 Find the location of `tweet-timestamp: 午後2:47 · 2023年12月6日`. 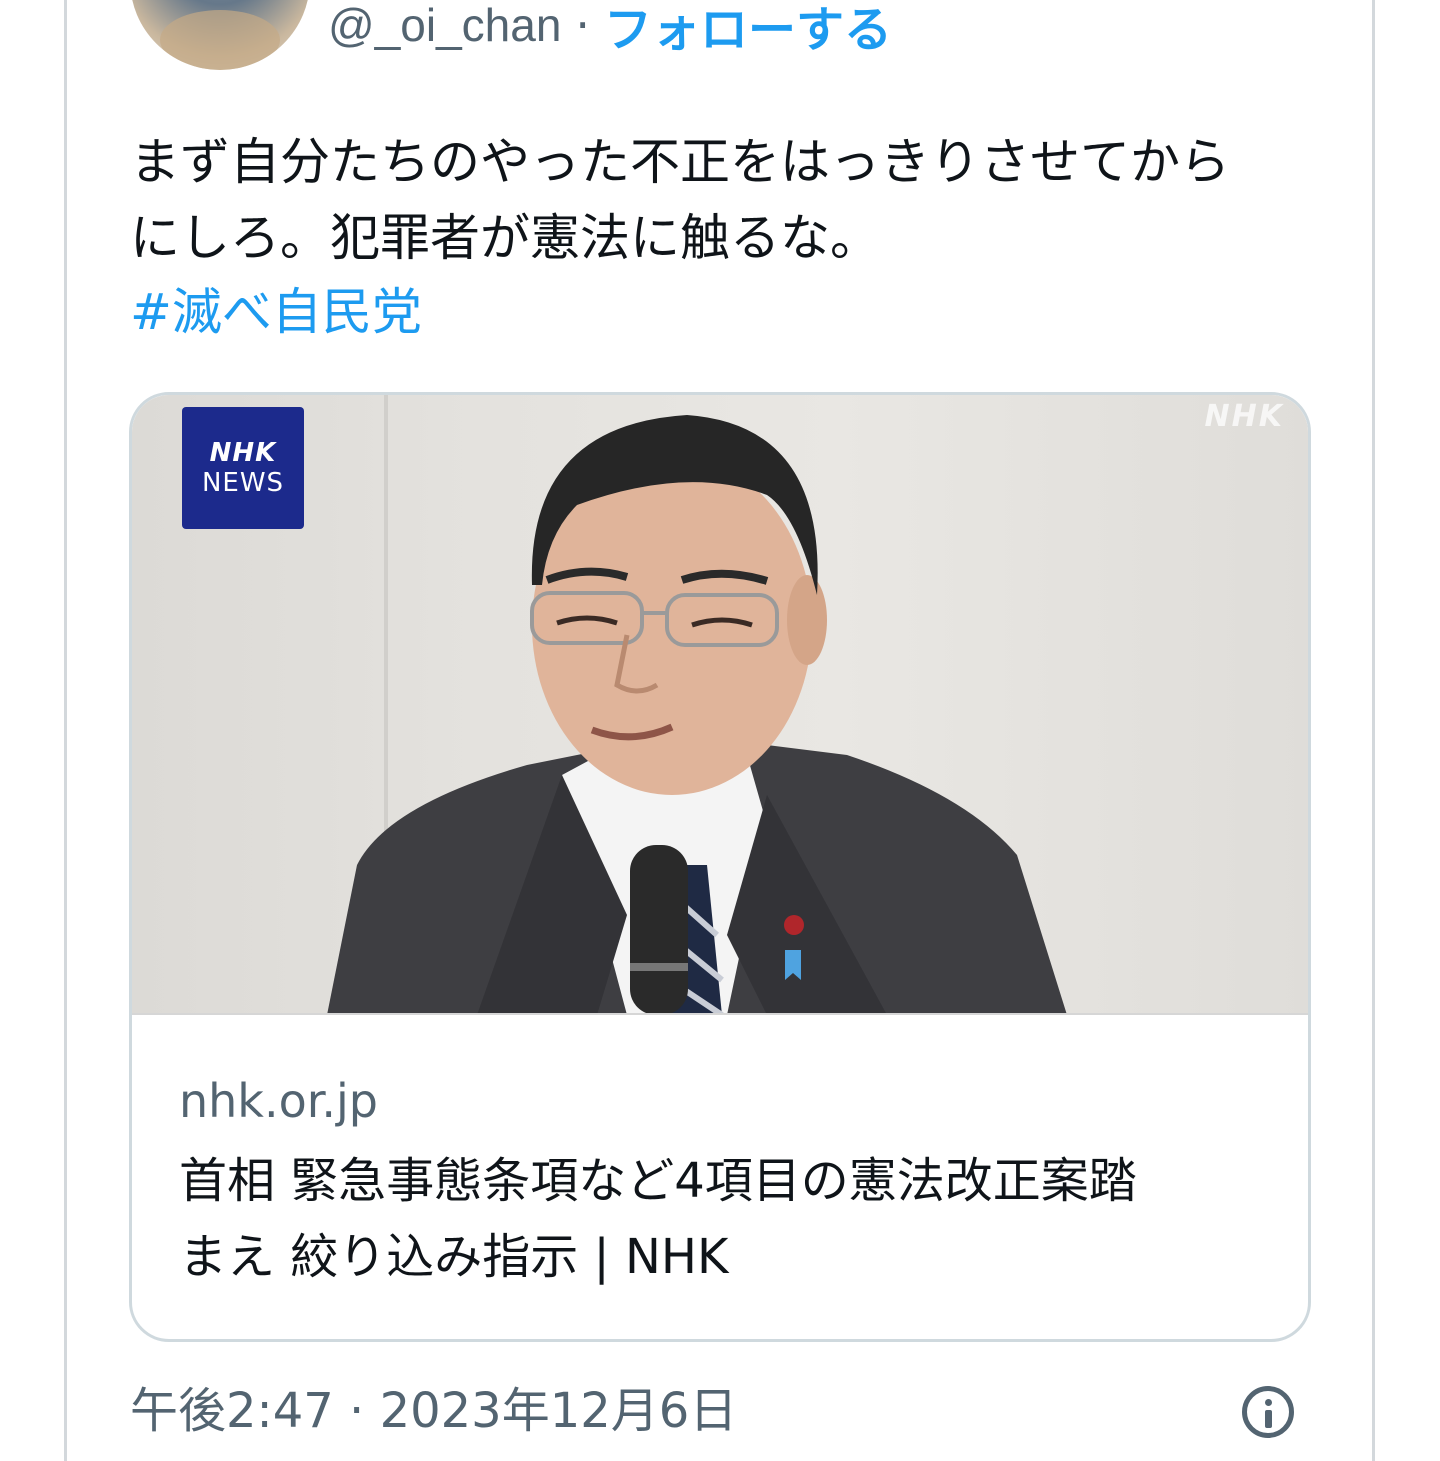

tweet-timestamp: 午後2:47 · 2023年12月6日 is located at coordinates (433, 1411).